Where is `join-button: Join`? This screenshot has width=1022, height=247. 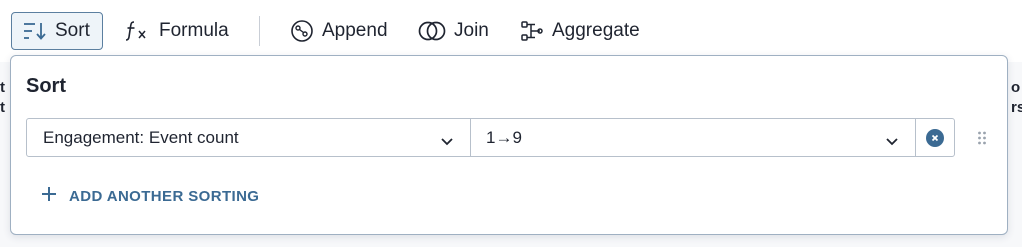
join-button: Join is located at coordinates (453, 31).